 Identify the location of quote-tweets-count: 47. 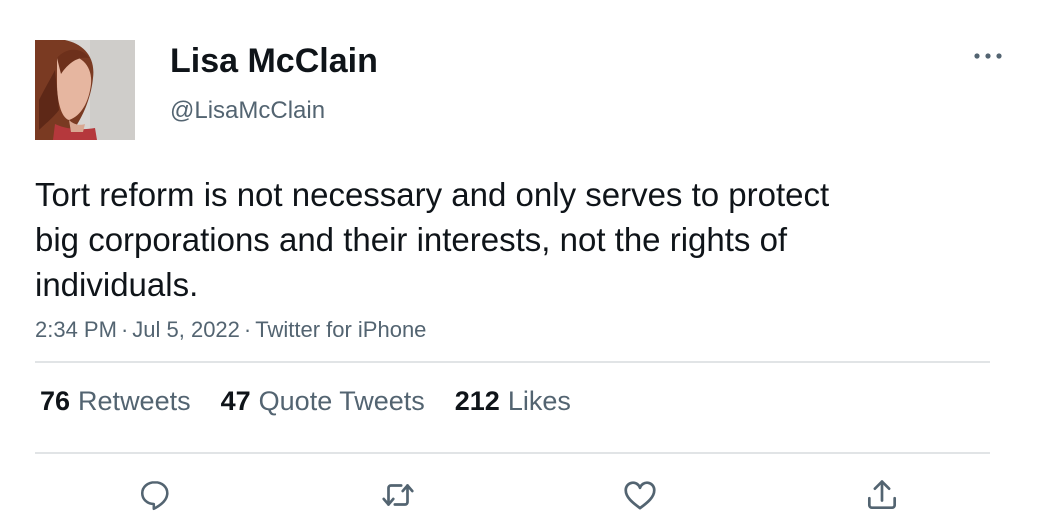
(235, 401).